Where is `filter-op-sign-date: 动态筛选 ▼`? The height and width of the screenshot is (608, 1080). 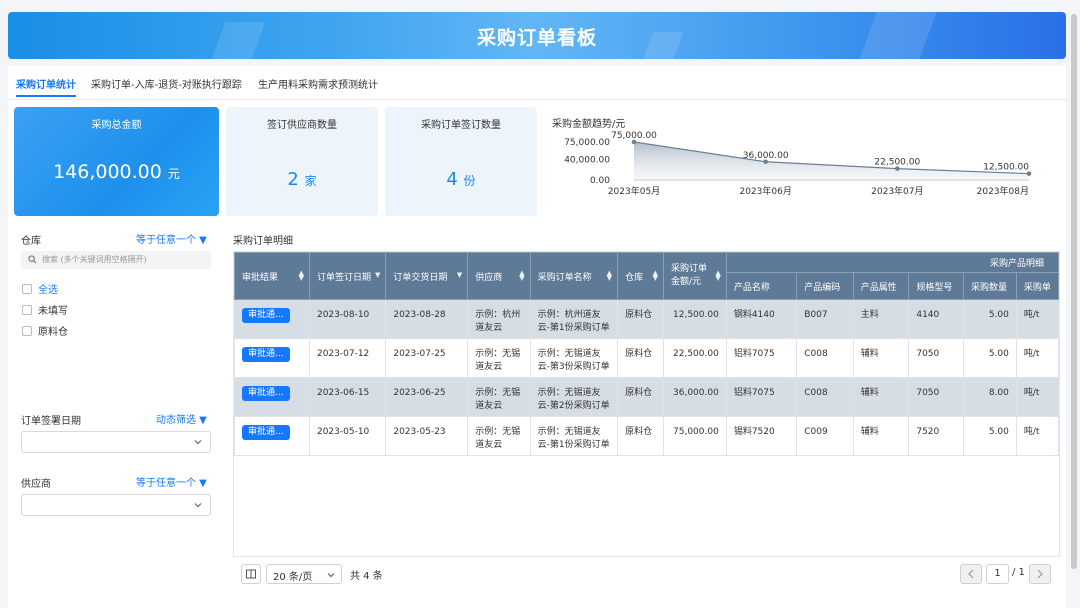
filter-op-sign-date: 动态筛选 ▼ is located at coordinates (181, 418).